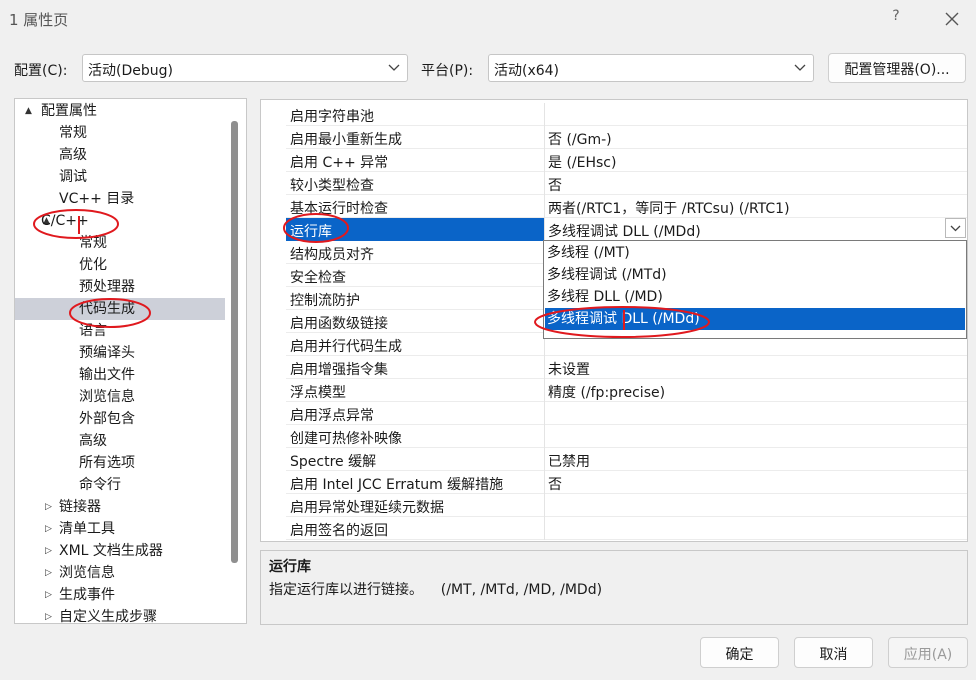 The image size is (976, 680). Describe the element at coordinates (447, 71) in the screenshot. I see `platform-label: 平台(P):` at that location.